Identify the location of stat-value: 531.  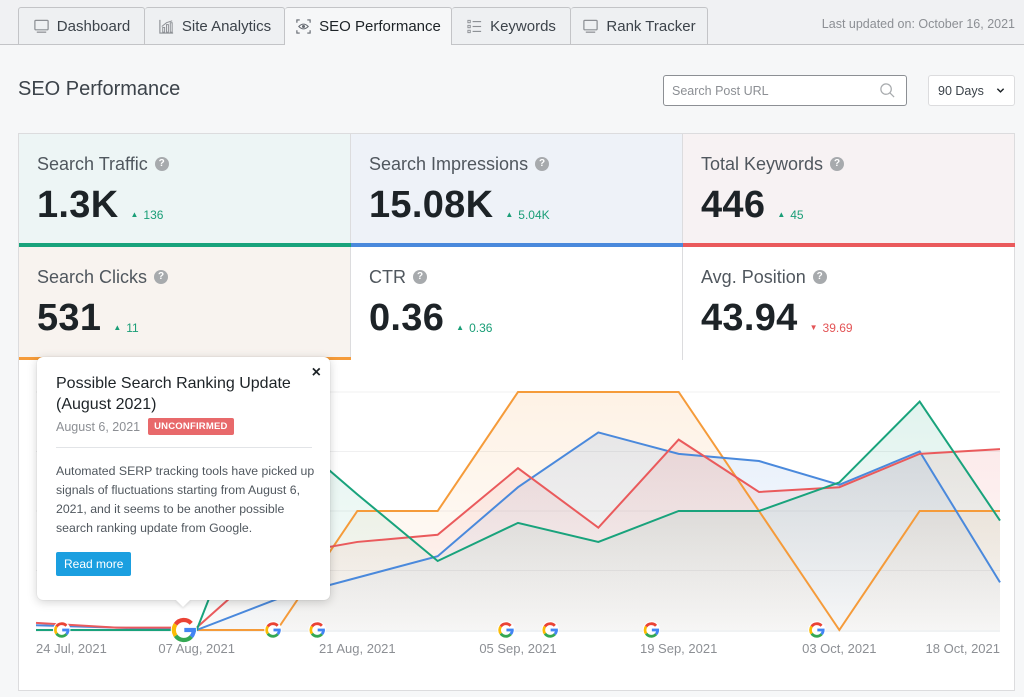
(69, 318).